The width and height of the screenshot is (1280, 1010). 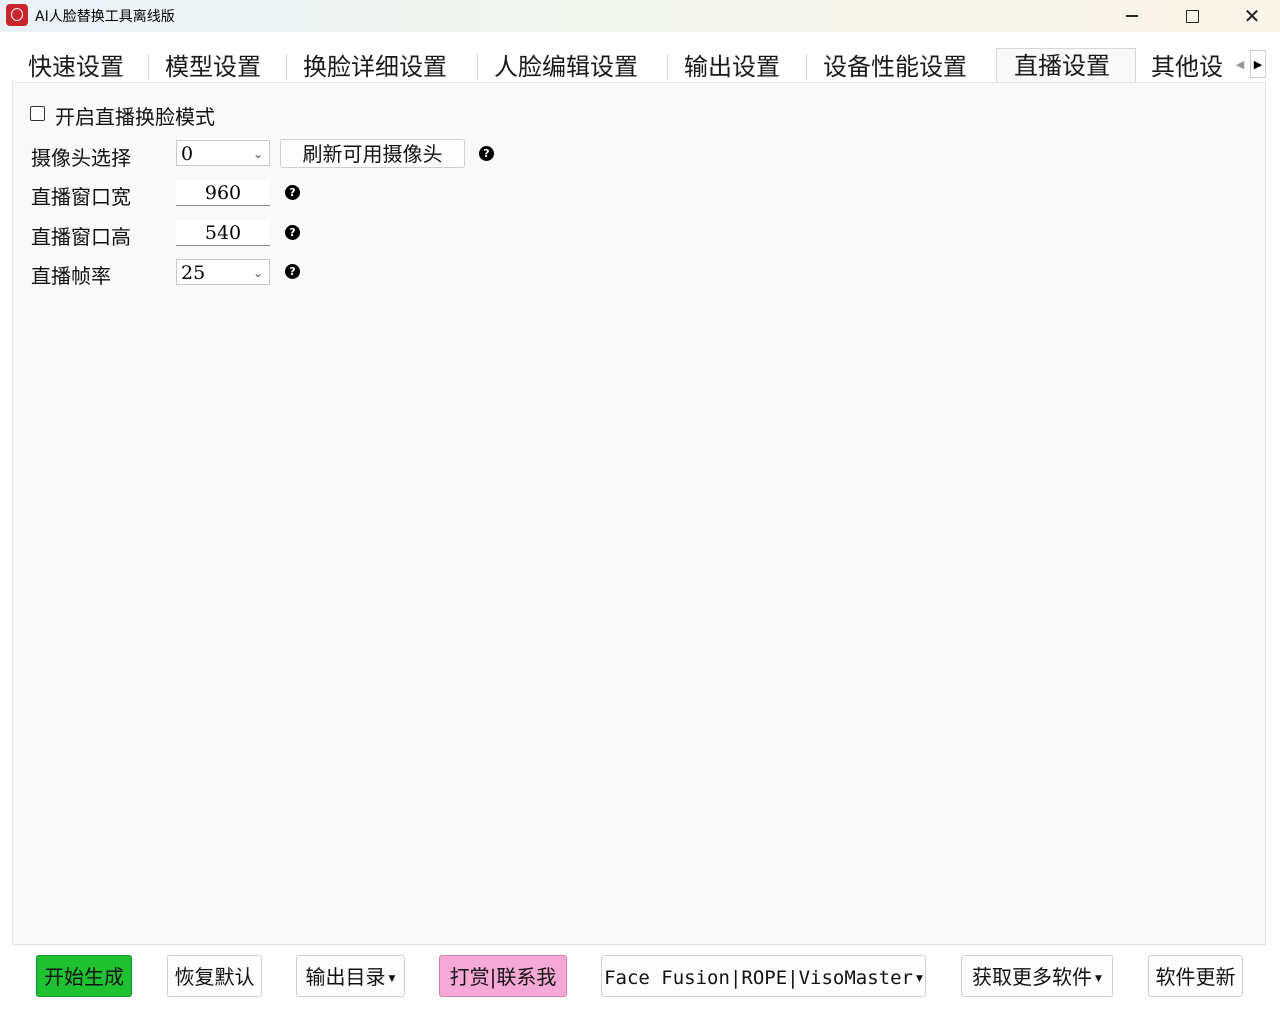 I want to click on frame-rate-select: 25 ⌄, so click(x=223, y=272).